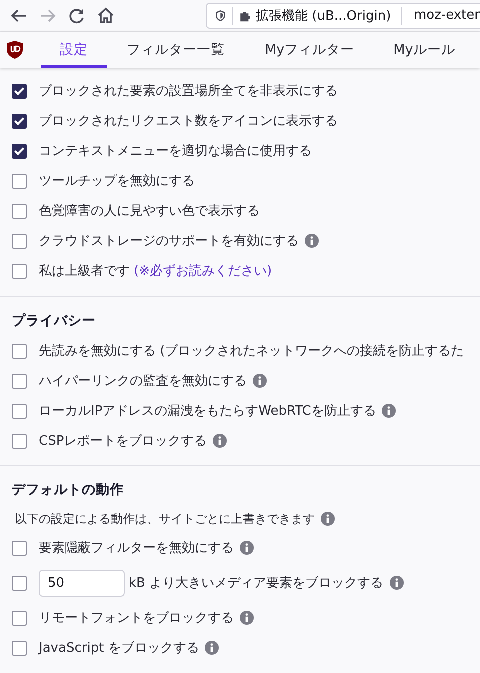  Describe the element at coordinates (74, 50) in the screenshot. I see `tab: 設定` at that location.